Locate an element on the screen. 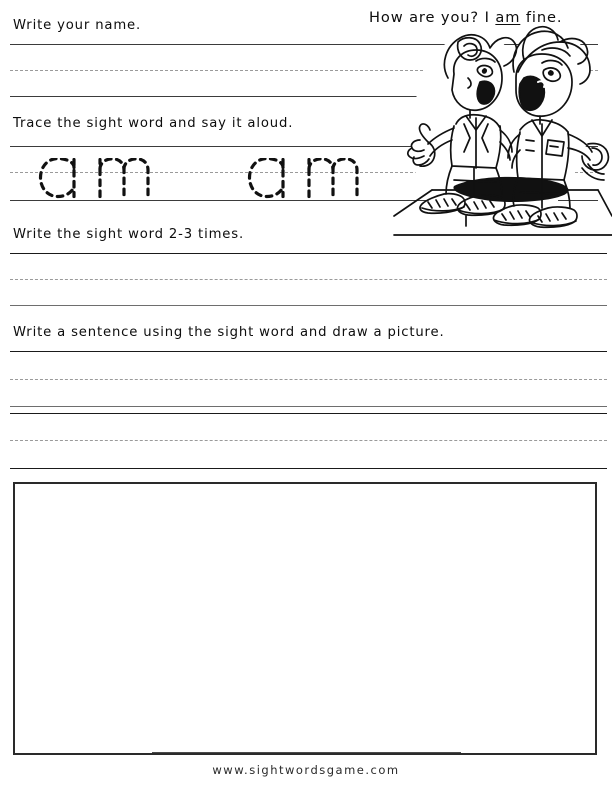 The width and height of the screenshot is (612, 792). sentence-g2-line-bottom is located at coordinates (308, 468).